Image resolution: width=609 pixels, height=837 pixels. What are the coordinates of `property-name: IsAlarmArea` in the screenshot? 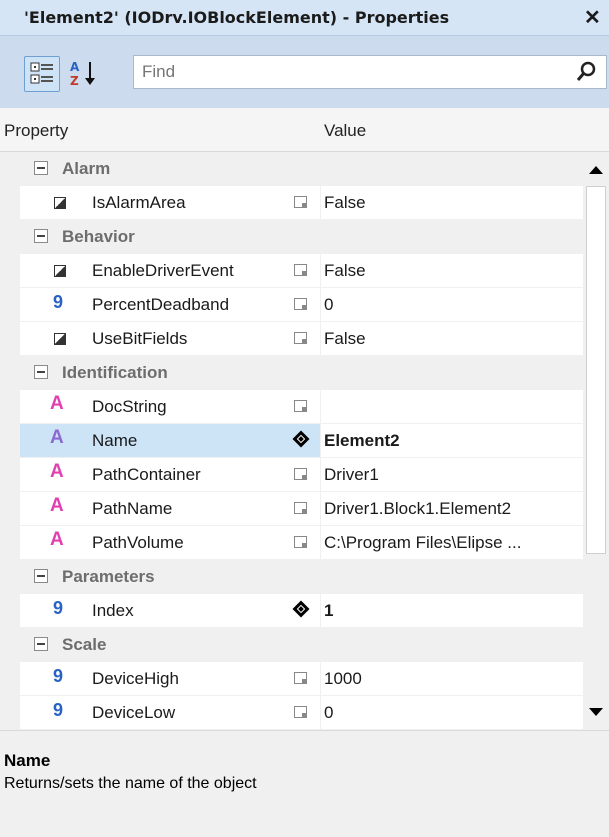 It's located at (139, 202).